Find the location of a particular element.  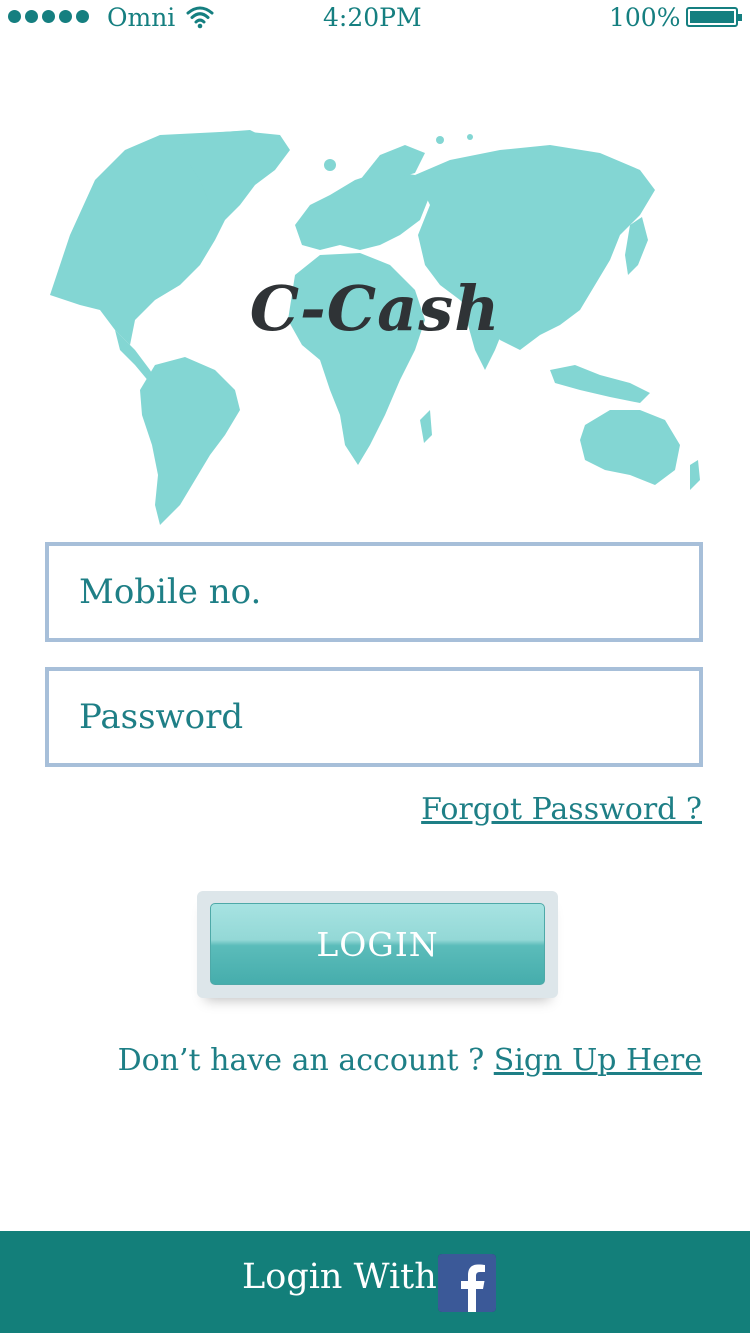

signal-dots-icon is located at coordinates (48, 16).